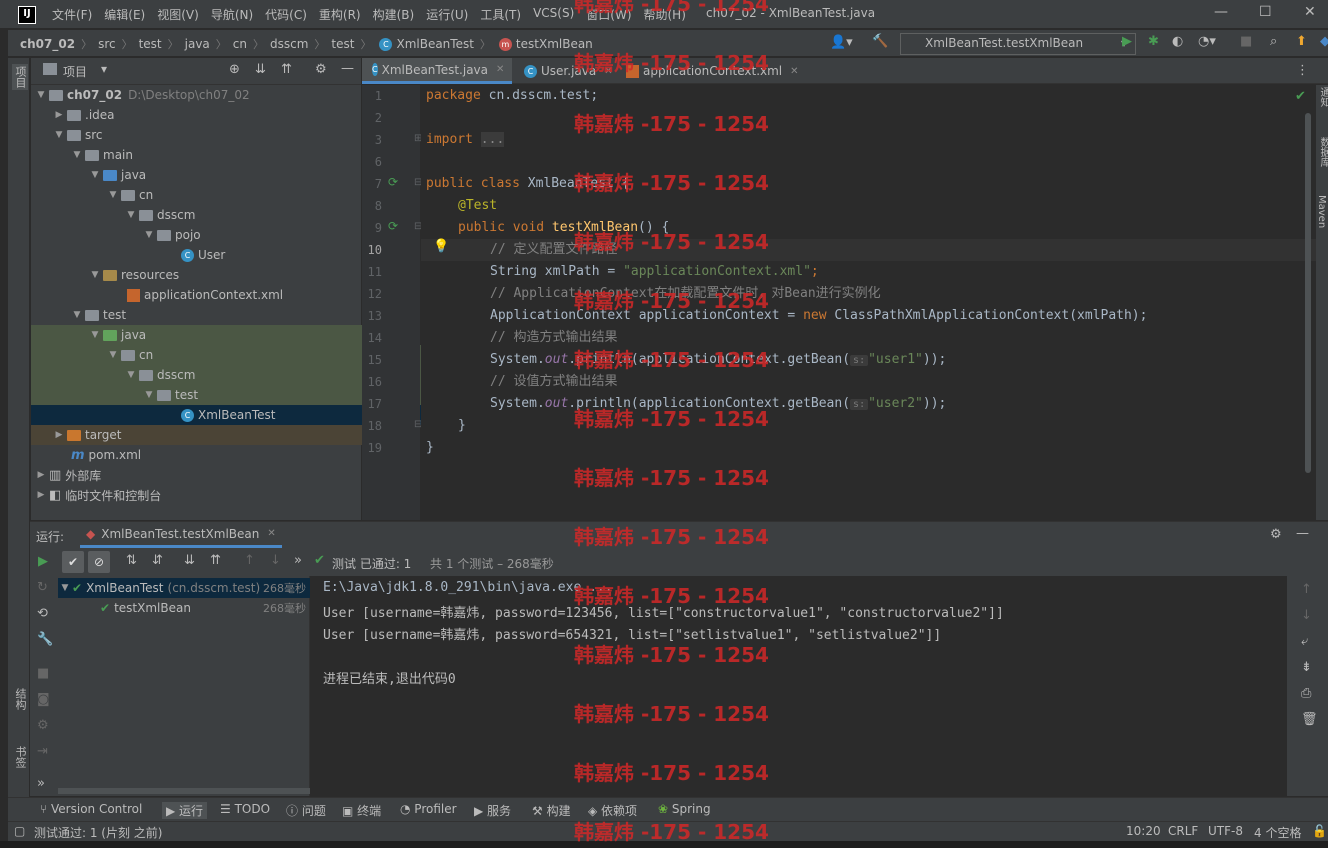 This screenshot has width=1328, height=848. Describe the element at coordinates (321, 69) in the screenshot. I see `gear-icon: ⚙` at that location.